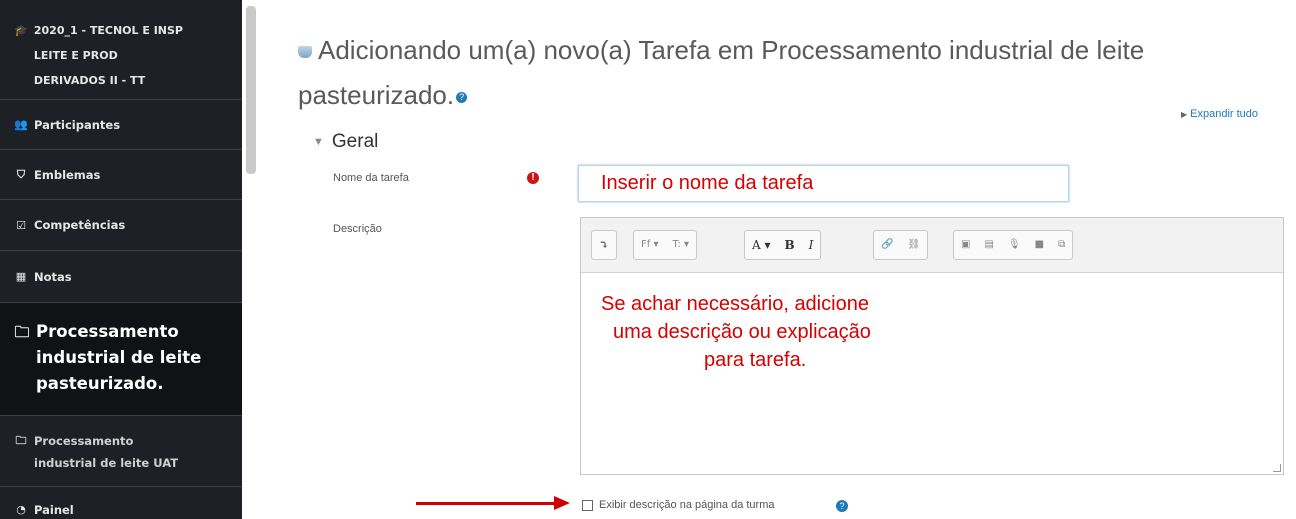 The width and height of the screenshot is (1296, 519). What do you see at coordinates (790, 245) in the screenshot?
I see `bold-button: B` at bounding box center [790, 245].